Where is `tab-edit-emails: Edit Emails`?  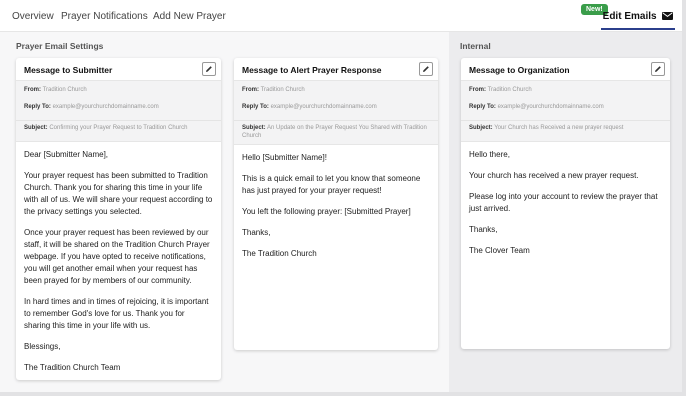 tab-edit-emails: Edit Emails is located at coordinates (638, 15).